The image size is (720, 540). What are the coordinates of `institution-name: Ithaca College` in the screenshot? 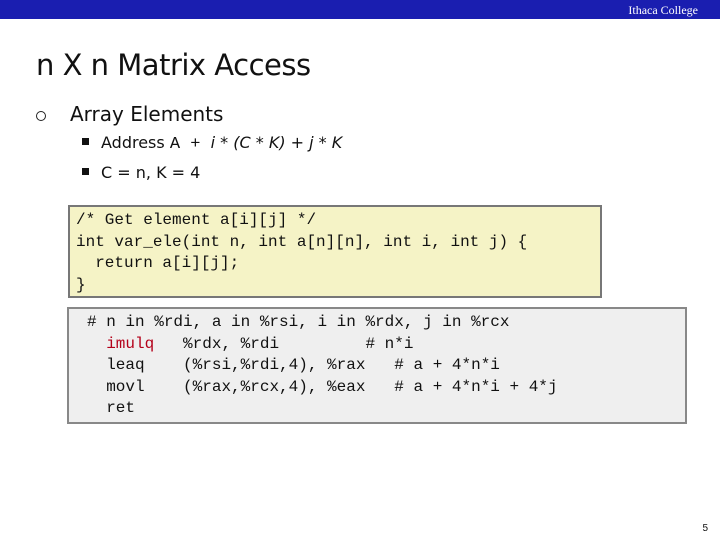 It's located at (663, 10).